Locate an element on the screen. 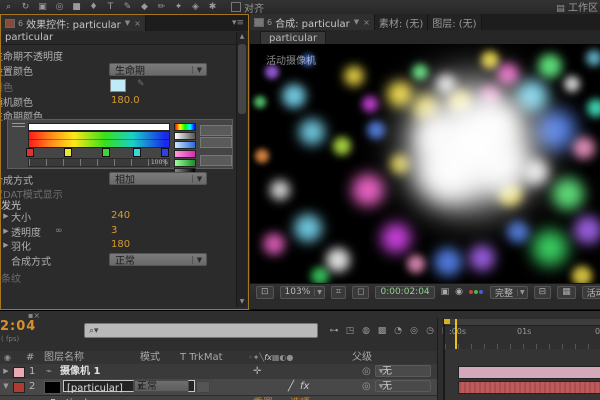 This screenshot has width=600, height=400. scrollbar-thumb is located at coordinates (242, 79).